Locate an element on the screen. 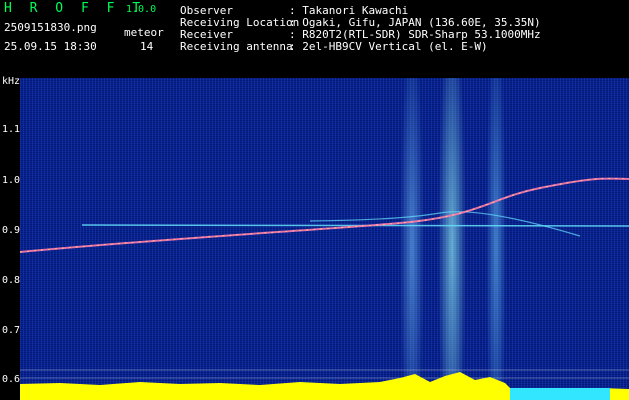 This screenshot has width=629, height=400. y-tick: 0.6 is located at coordinates (11, 379).